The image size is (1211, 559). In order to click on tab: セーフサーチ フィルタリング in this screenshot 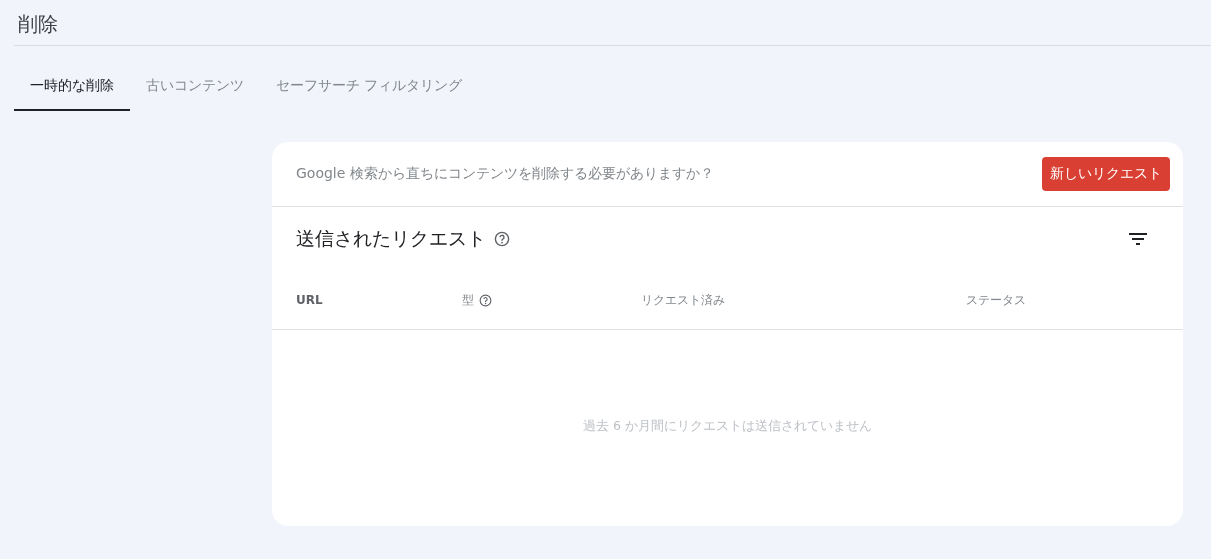, I will do `click(369, 86)`.